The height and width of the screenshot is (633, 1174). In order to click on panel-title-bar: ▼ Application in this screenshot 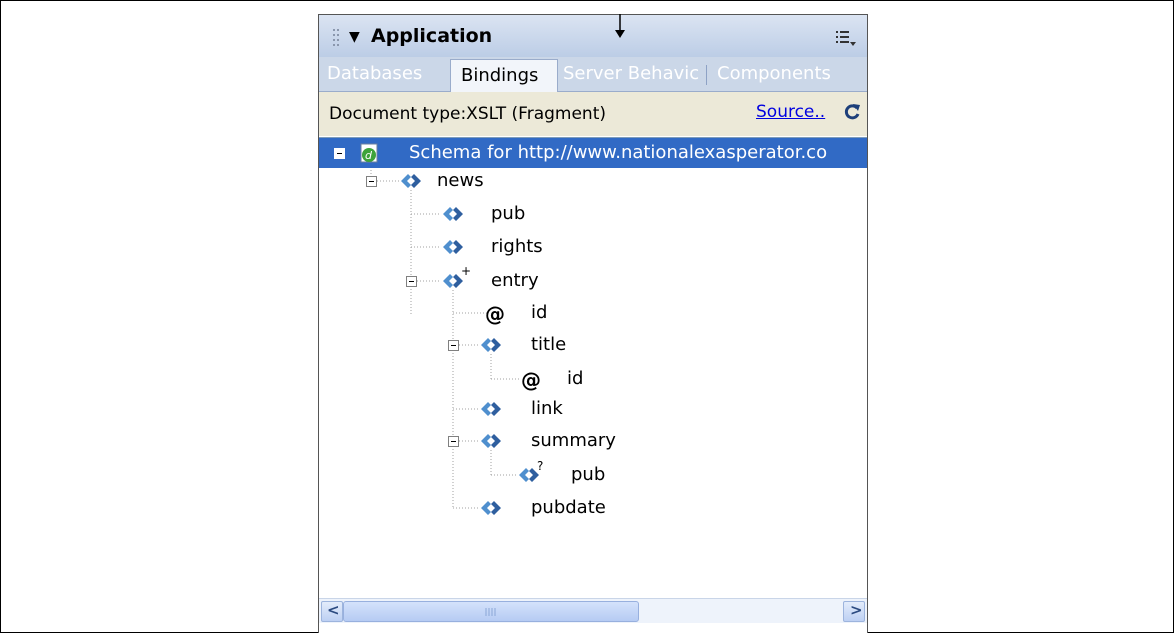, I will do `click(593, 36)`.